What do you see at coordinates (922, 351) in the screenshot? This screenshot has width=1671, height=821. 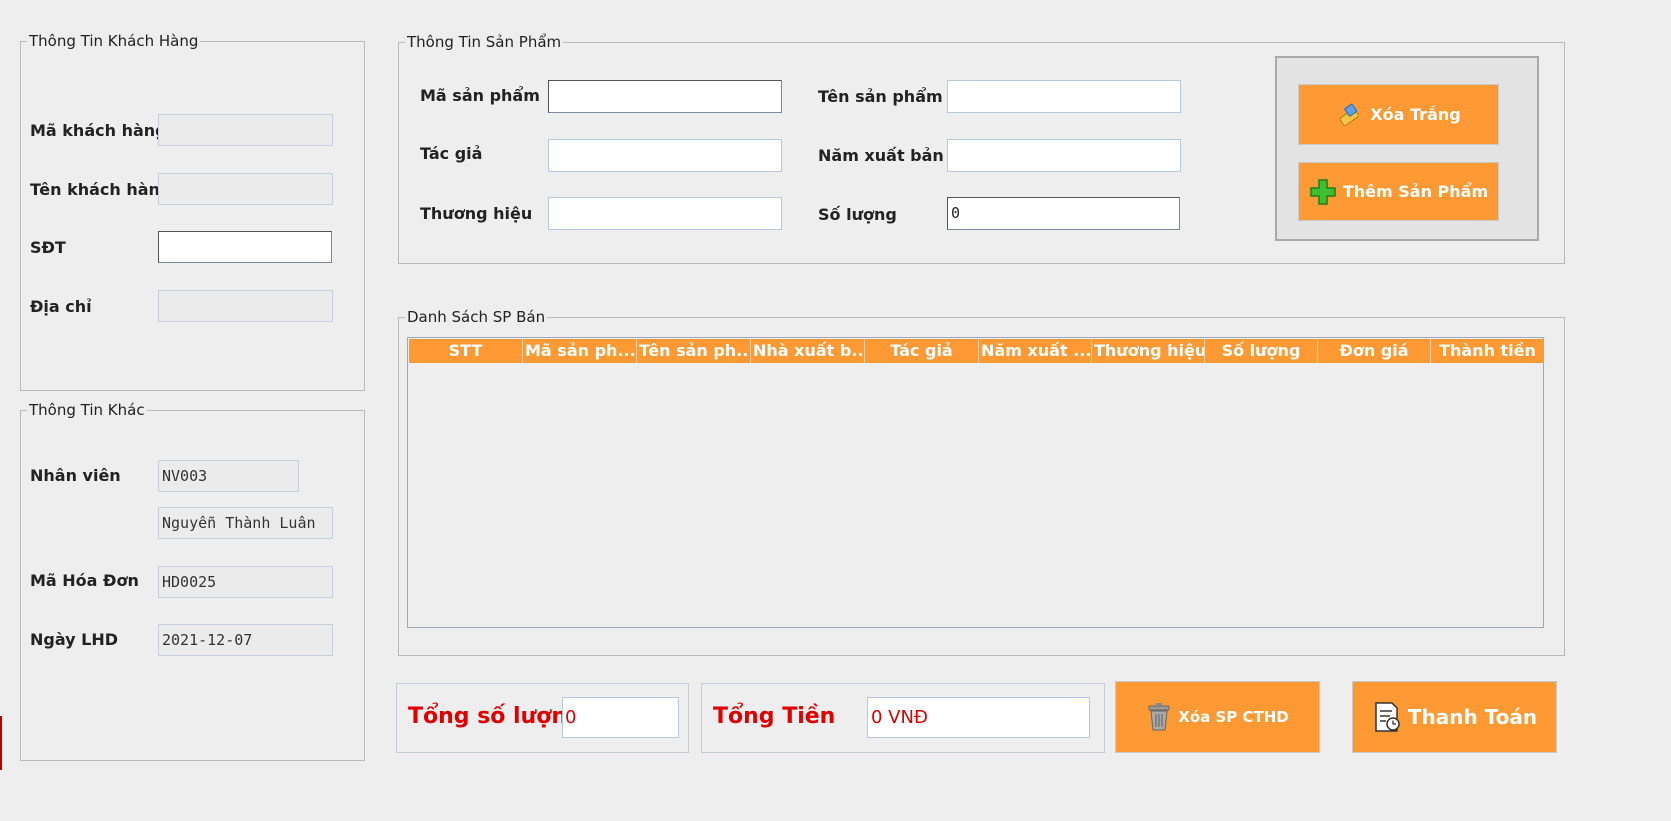 I see `column-header-author: Tác giả` at bounding box center [922, 351].